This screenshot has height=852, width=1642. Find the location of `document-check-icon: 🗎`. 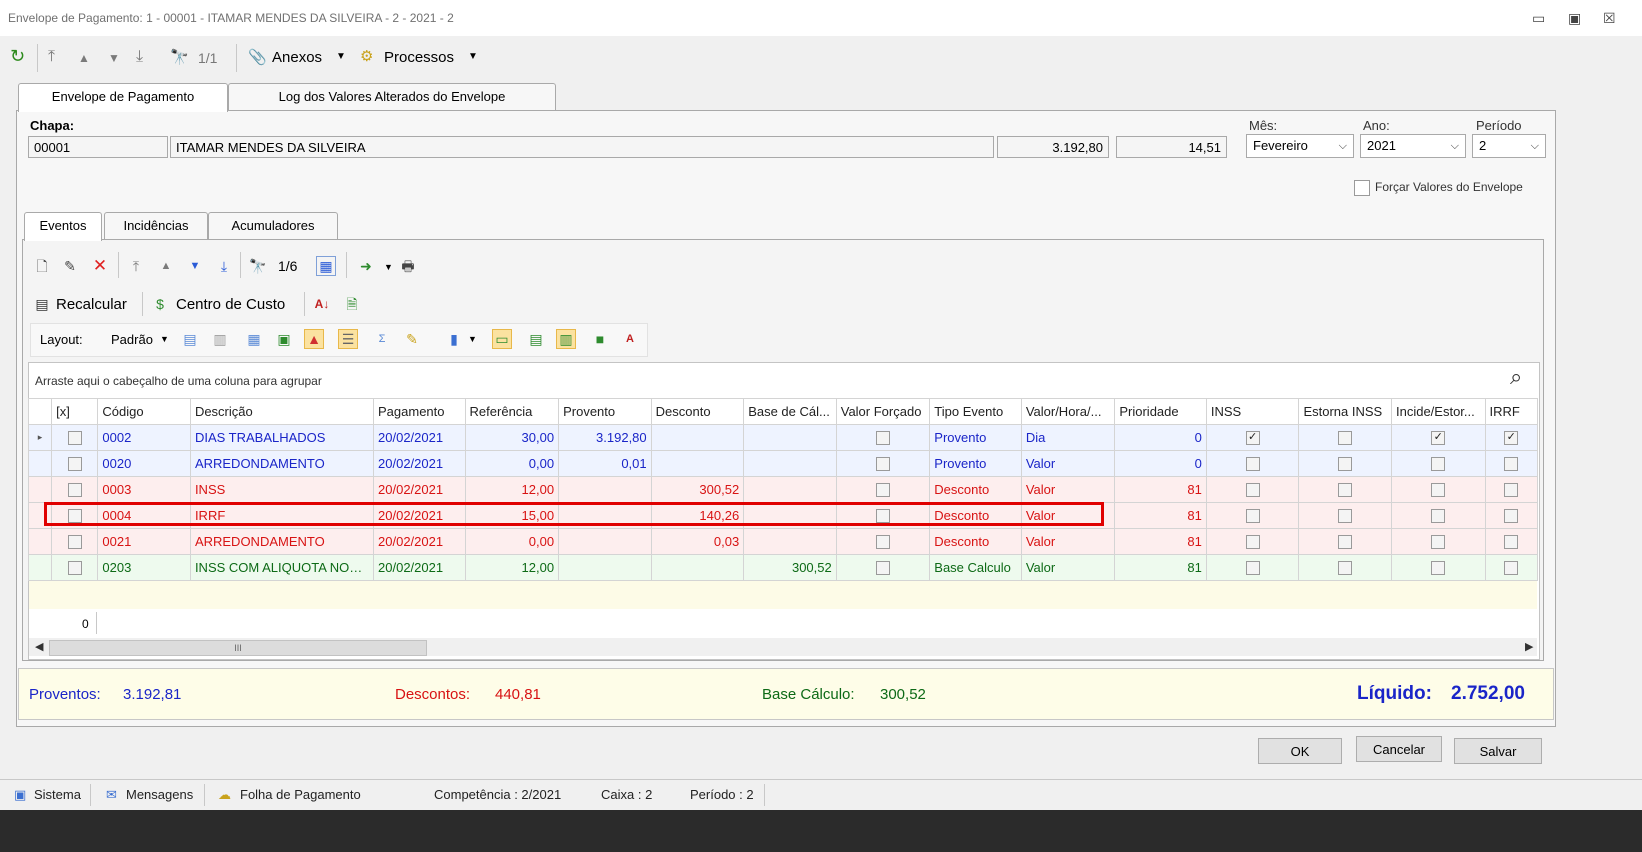

document-check-icon: 🗎 is located at coordinates (352, 304).